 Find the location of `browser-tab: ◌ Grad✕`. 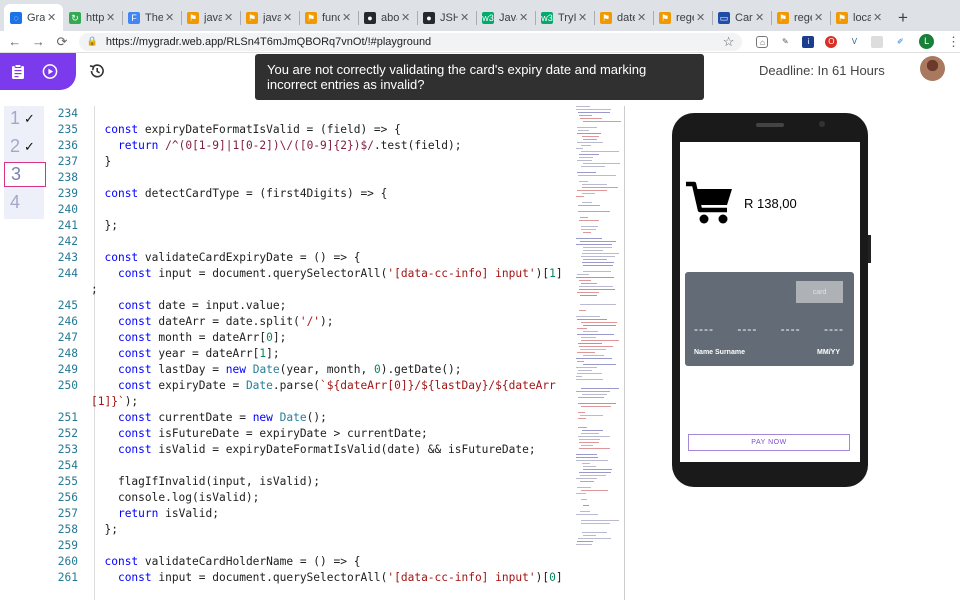

browser-tab: ◌ Grad✕ is located at coordinates (33, 17).